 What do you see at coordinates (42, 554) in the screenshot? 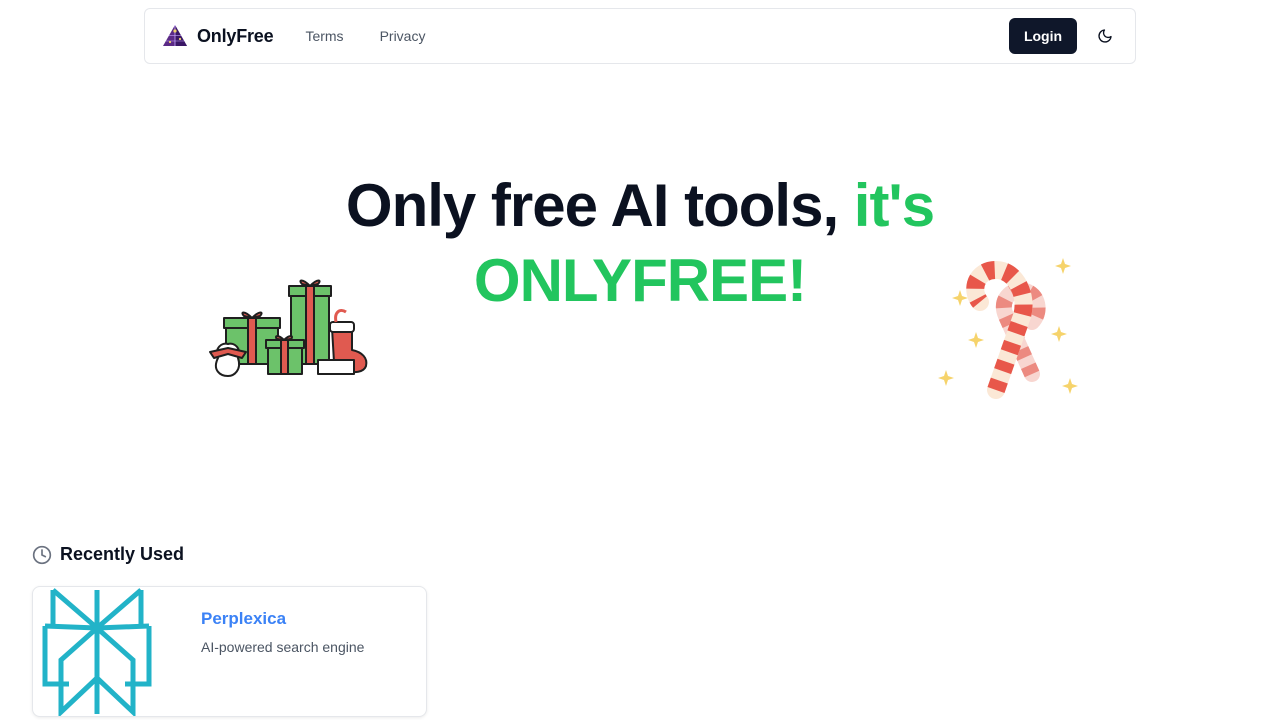
I see `clock-icon` at bounding box center [42, 554].